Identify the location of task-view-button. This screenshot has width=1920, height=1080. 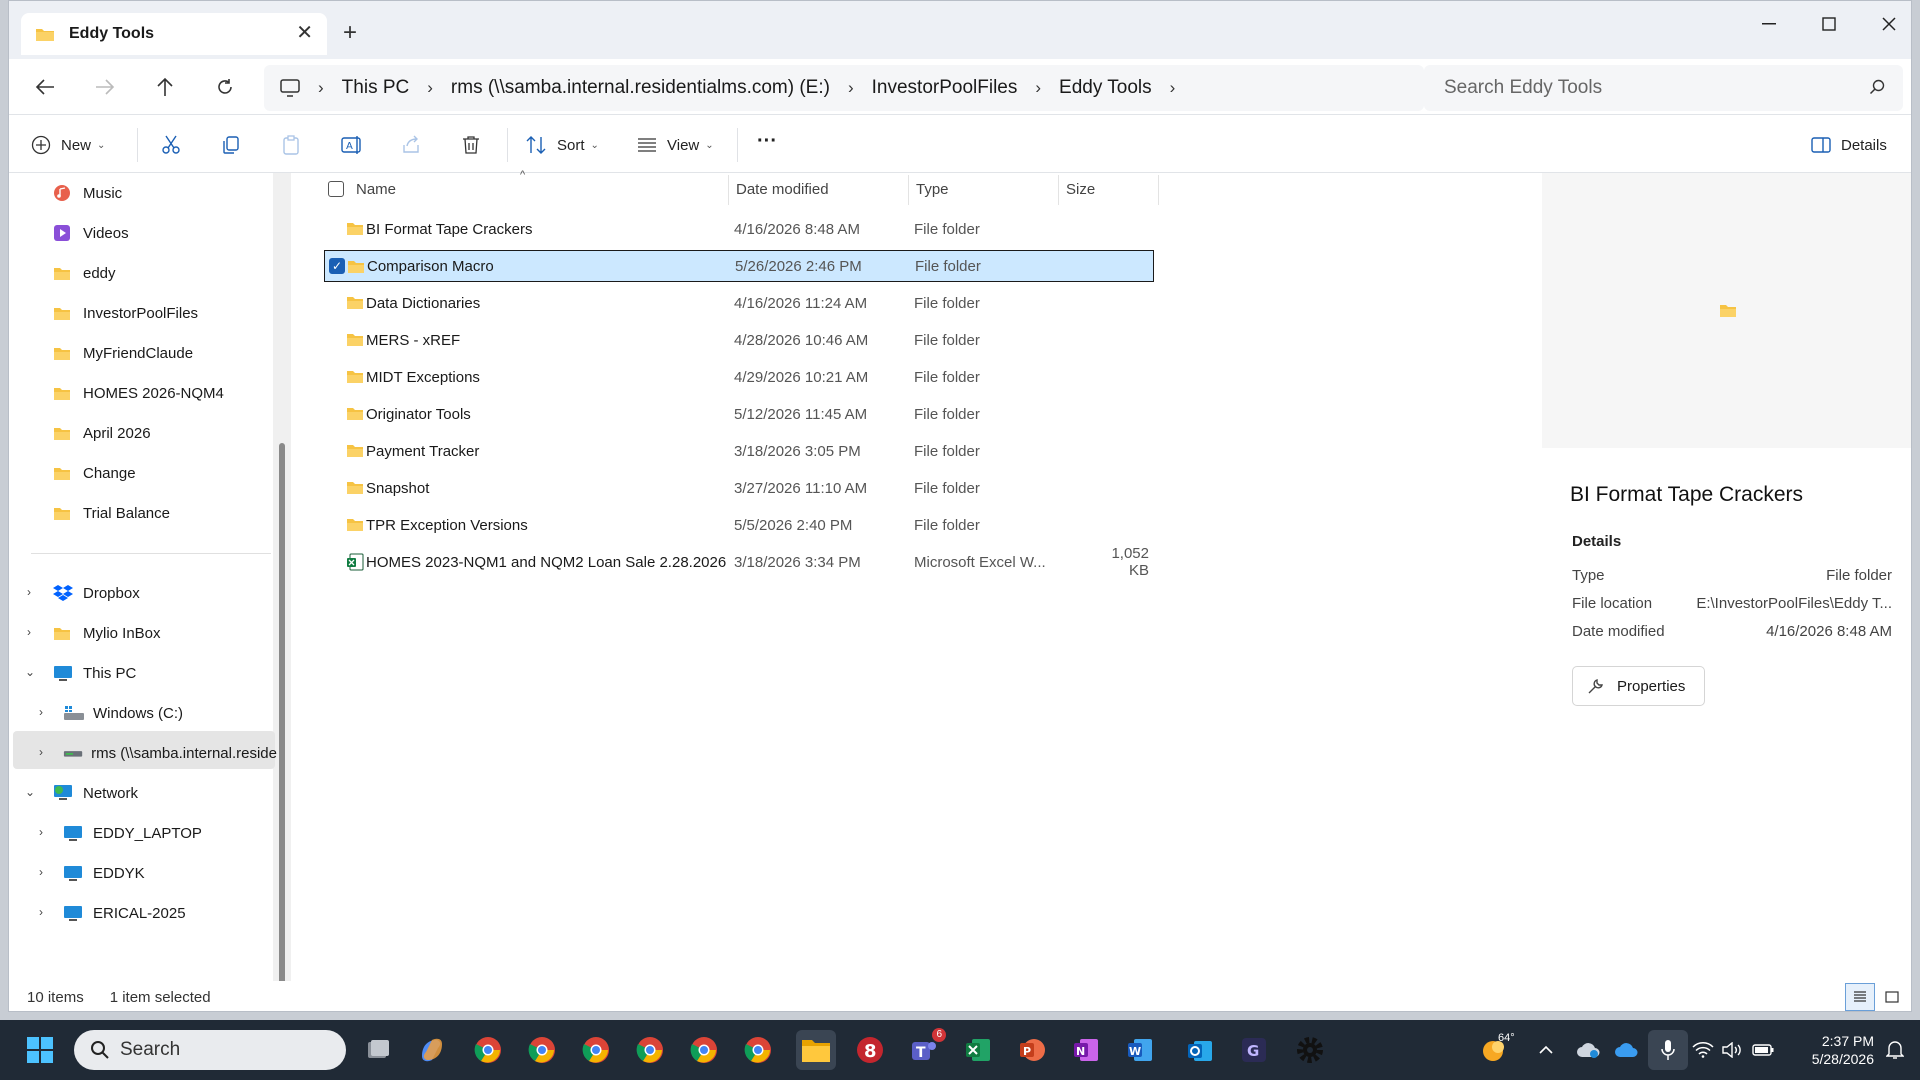
(378, 1050).